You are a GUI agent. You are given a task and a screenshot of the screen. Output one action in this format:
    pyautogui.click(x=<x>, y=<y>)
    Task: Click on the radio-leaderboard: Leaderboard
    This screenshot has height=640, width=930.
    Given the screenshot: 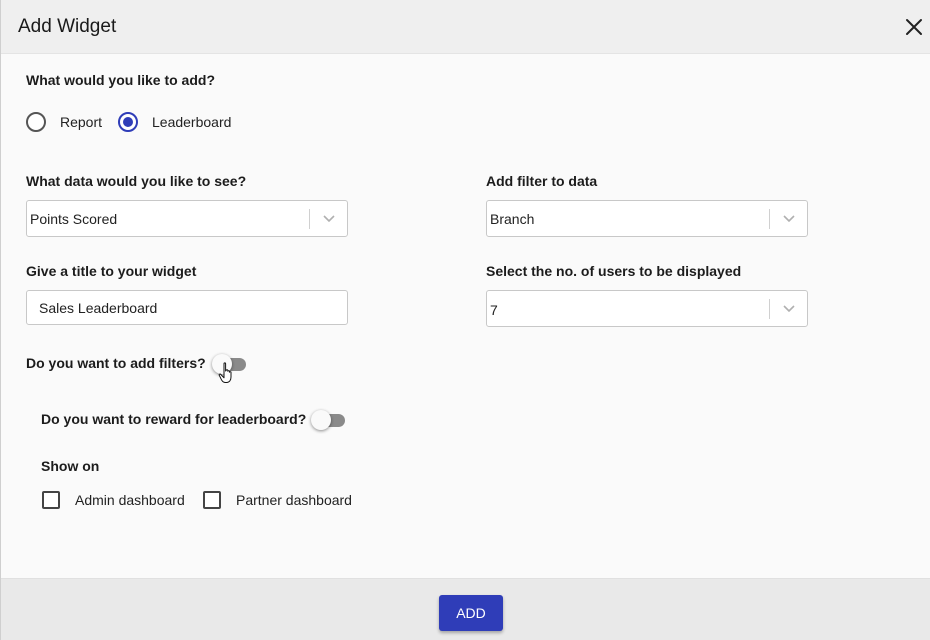 What is the action you would take?
    pyautogui.click(x=174, y=122)
    